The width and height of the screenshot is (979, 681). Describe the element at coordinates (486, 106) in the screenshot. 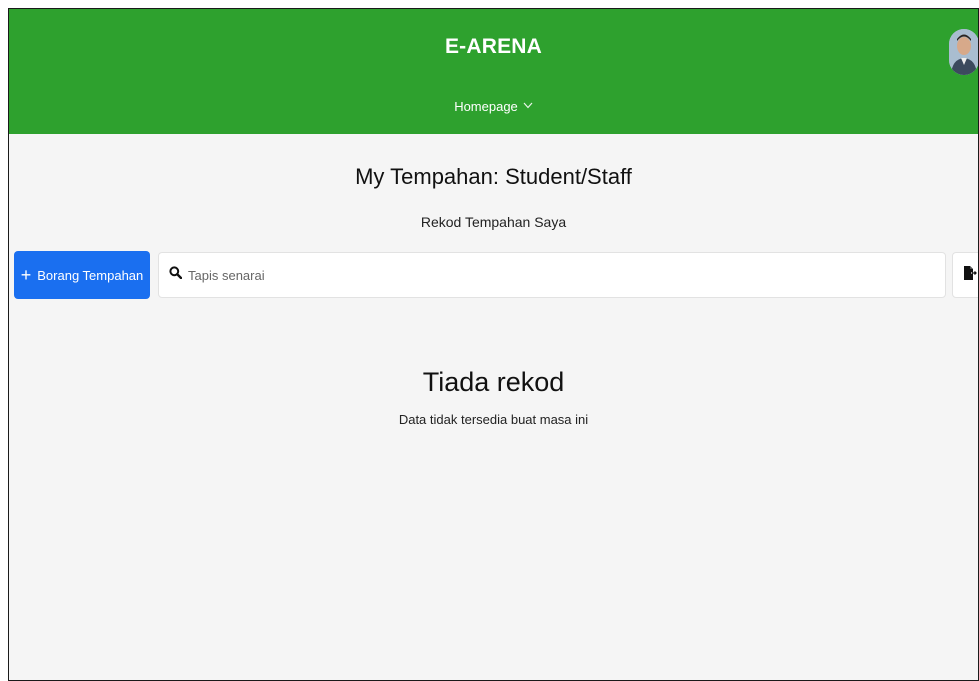

I see `homepage-menu-label: Homepage` at that location.